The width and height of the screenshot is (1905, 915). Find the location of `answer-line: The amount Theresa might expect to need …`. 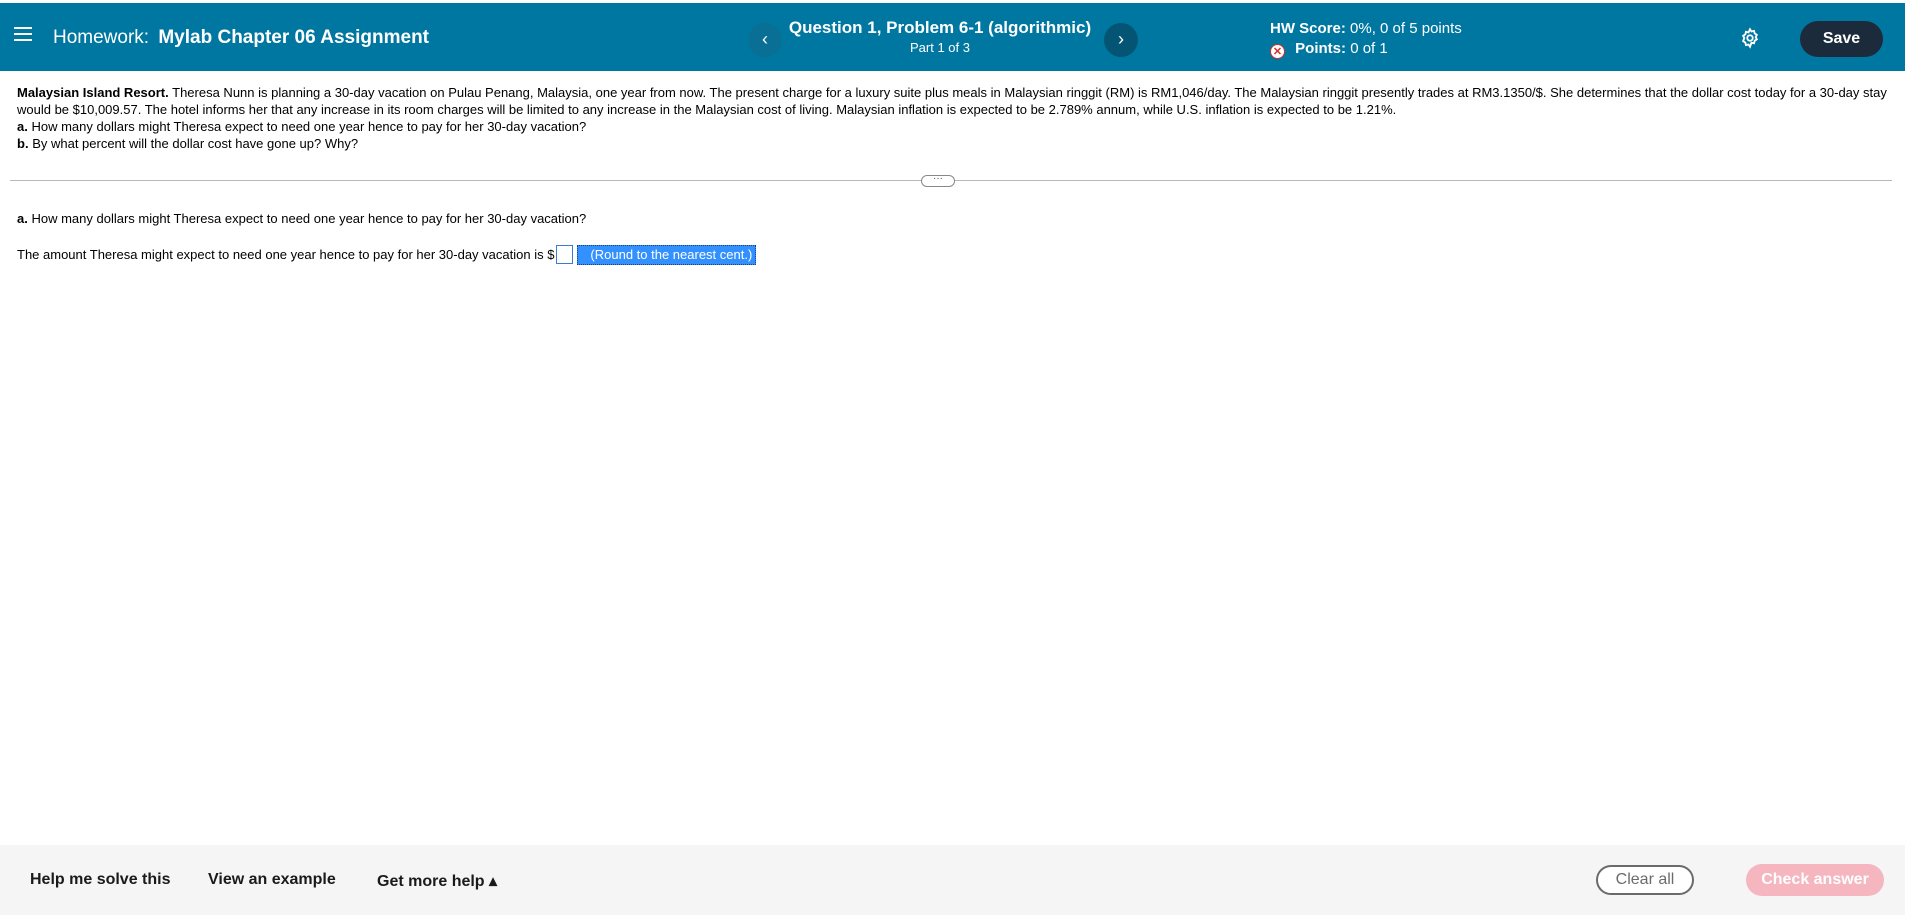

answer-line: The amount Theresa might expect to need … is located at coordinates (387, 255).